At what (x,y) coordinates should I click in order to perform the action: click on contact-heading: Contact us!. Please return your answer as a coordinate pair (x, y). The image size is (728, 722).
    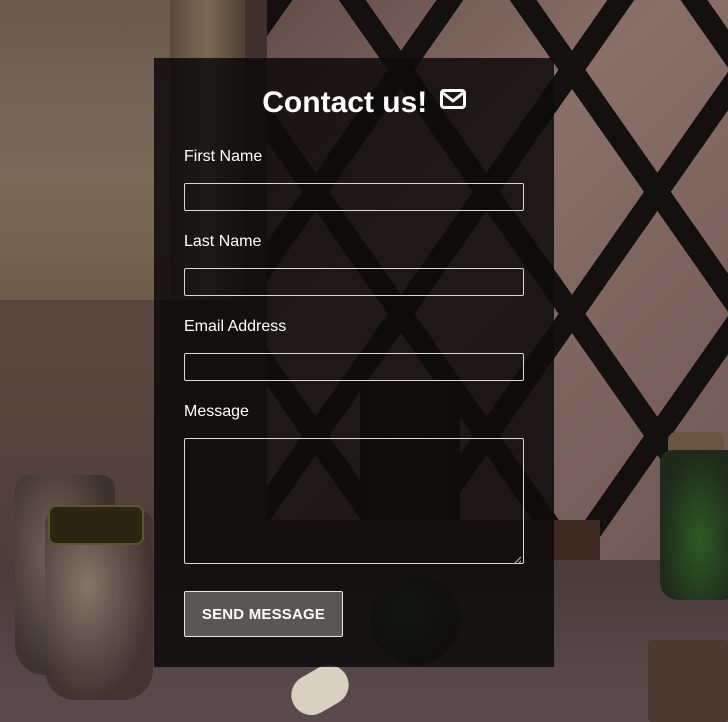
    Looking at the image, I should click on (364, 103).